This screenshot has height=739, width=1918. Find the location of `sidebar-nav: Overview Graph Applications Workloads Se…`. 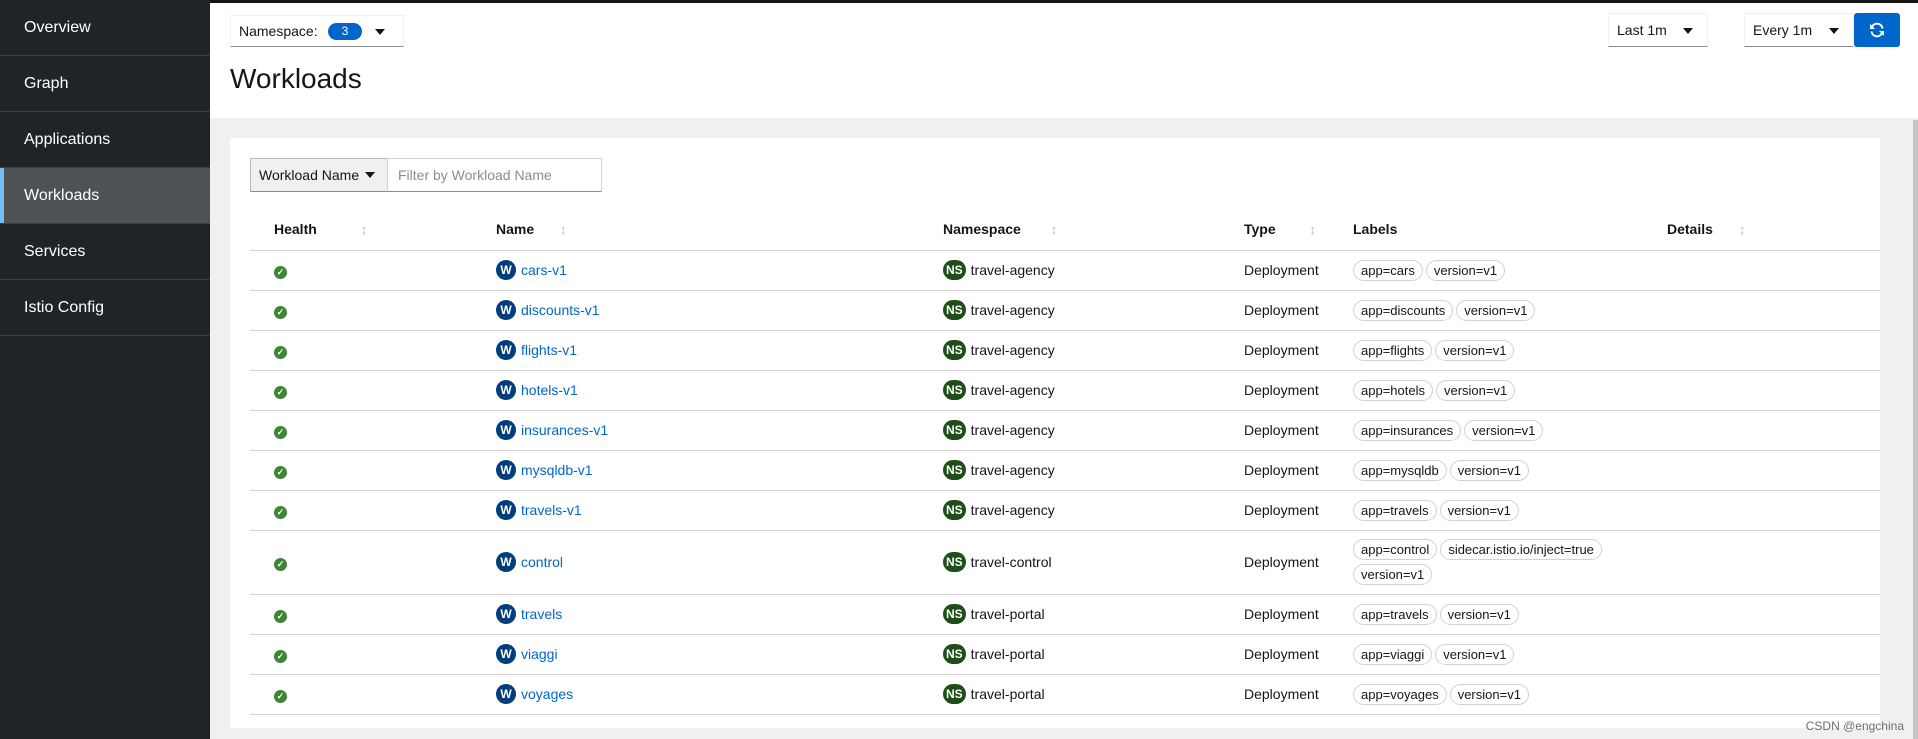

sidebar-nav: Overview Graph Applications Workloads Se… is located at coordinates (105, 369).